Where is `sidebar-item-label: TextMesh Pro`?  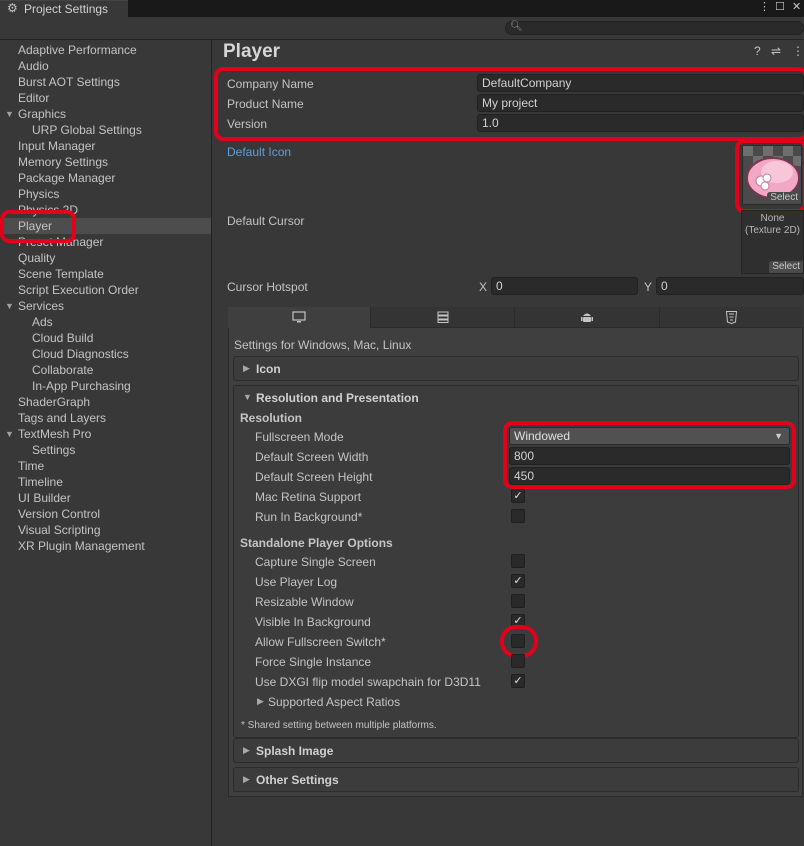 sidebar-item-label: TextMesh Pro is located at coordinates (55, 434).